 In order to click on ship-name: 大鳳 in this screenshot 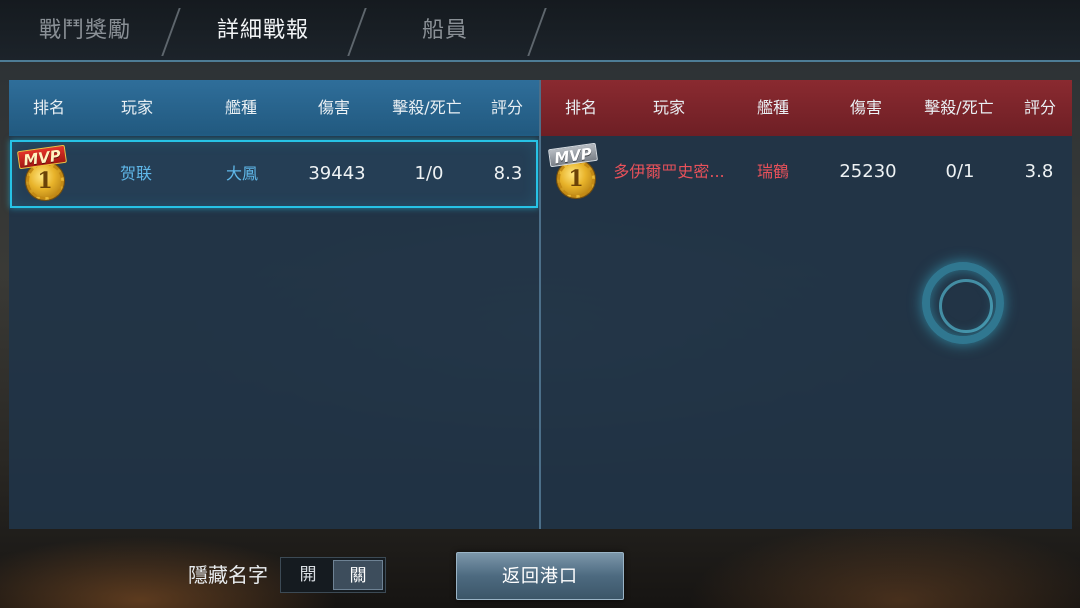, I will do `click(241, 173)`.